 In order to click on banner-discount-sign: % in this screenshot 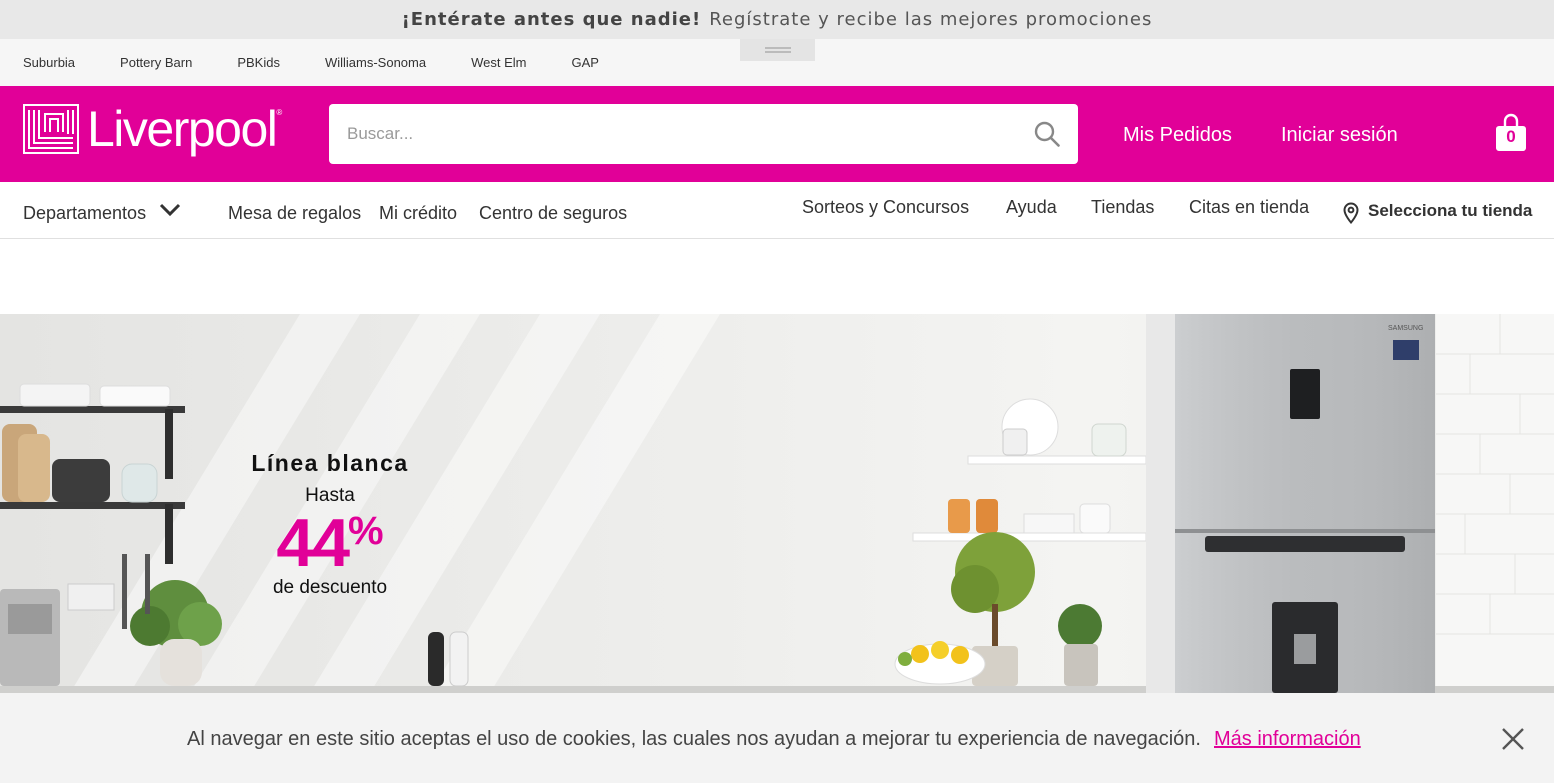, I will do `click(366, 531)`.